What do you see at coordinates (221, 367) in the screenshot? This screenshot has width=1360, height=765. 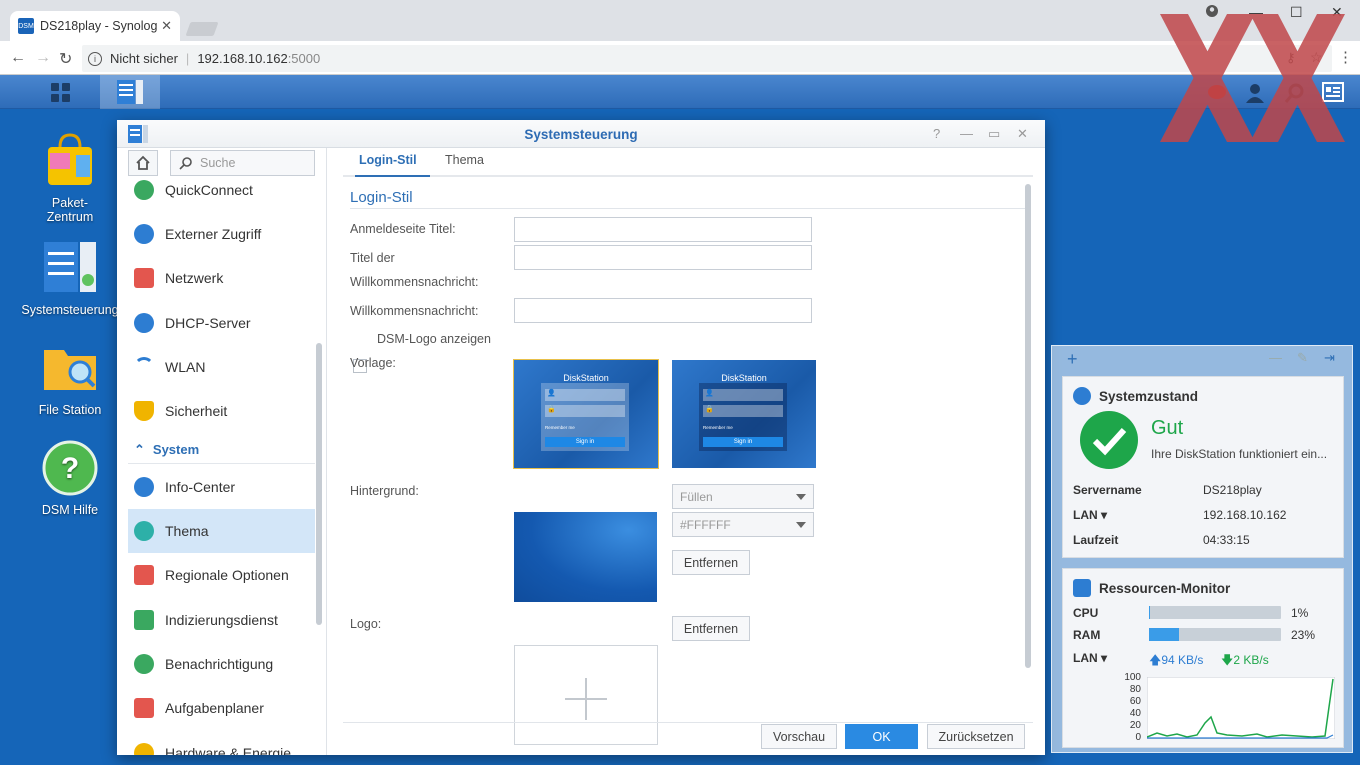 I see `sidebar-item-wlan: WLAN` at bounding box center [221, 367].